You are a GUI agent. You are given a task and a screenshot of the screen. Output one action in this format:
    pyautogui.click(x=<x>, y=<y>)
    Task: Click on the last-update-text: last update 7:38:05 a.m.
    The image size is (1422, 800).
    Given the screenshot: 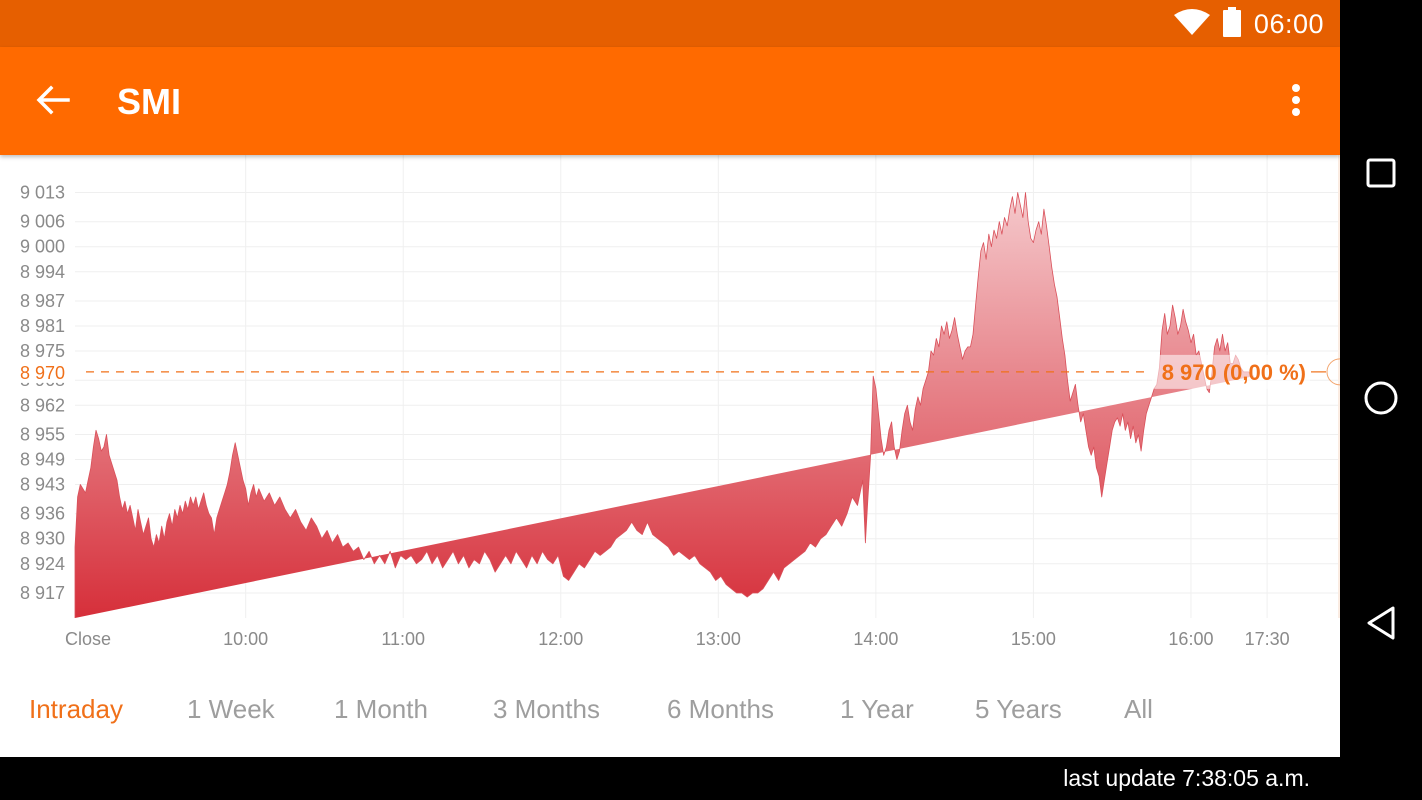 What is the action you would take?
    pyautogui.click(x=1186, y=778)
    